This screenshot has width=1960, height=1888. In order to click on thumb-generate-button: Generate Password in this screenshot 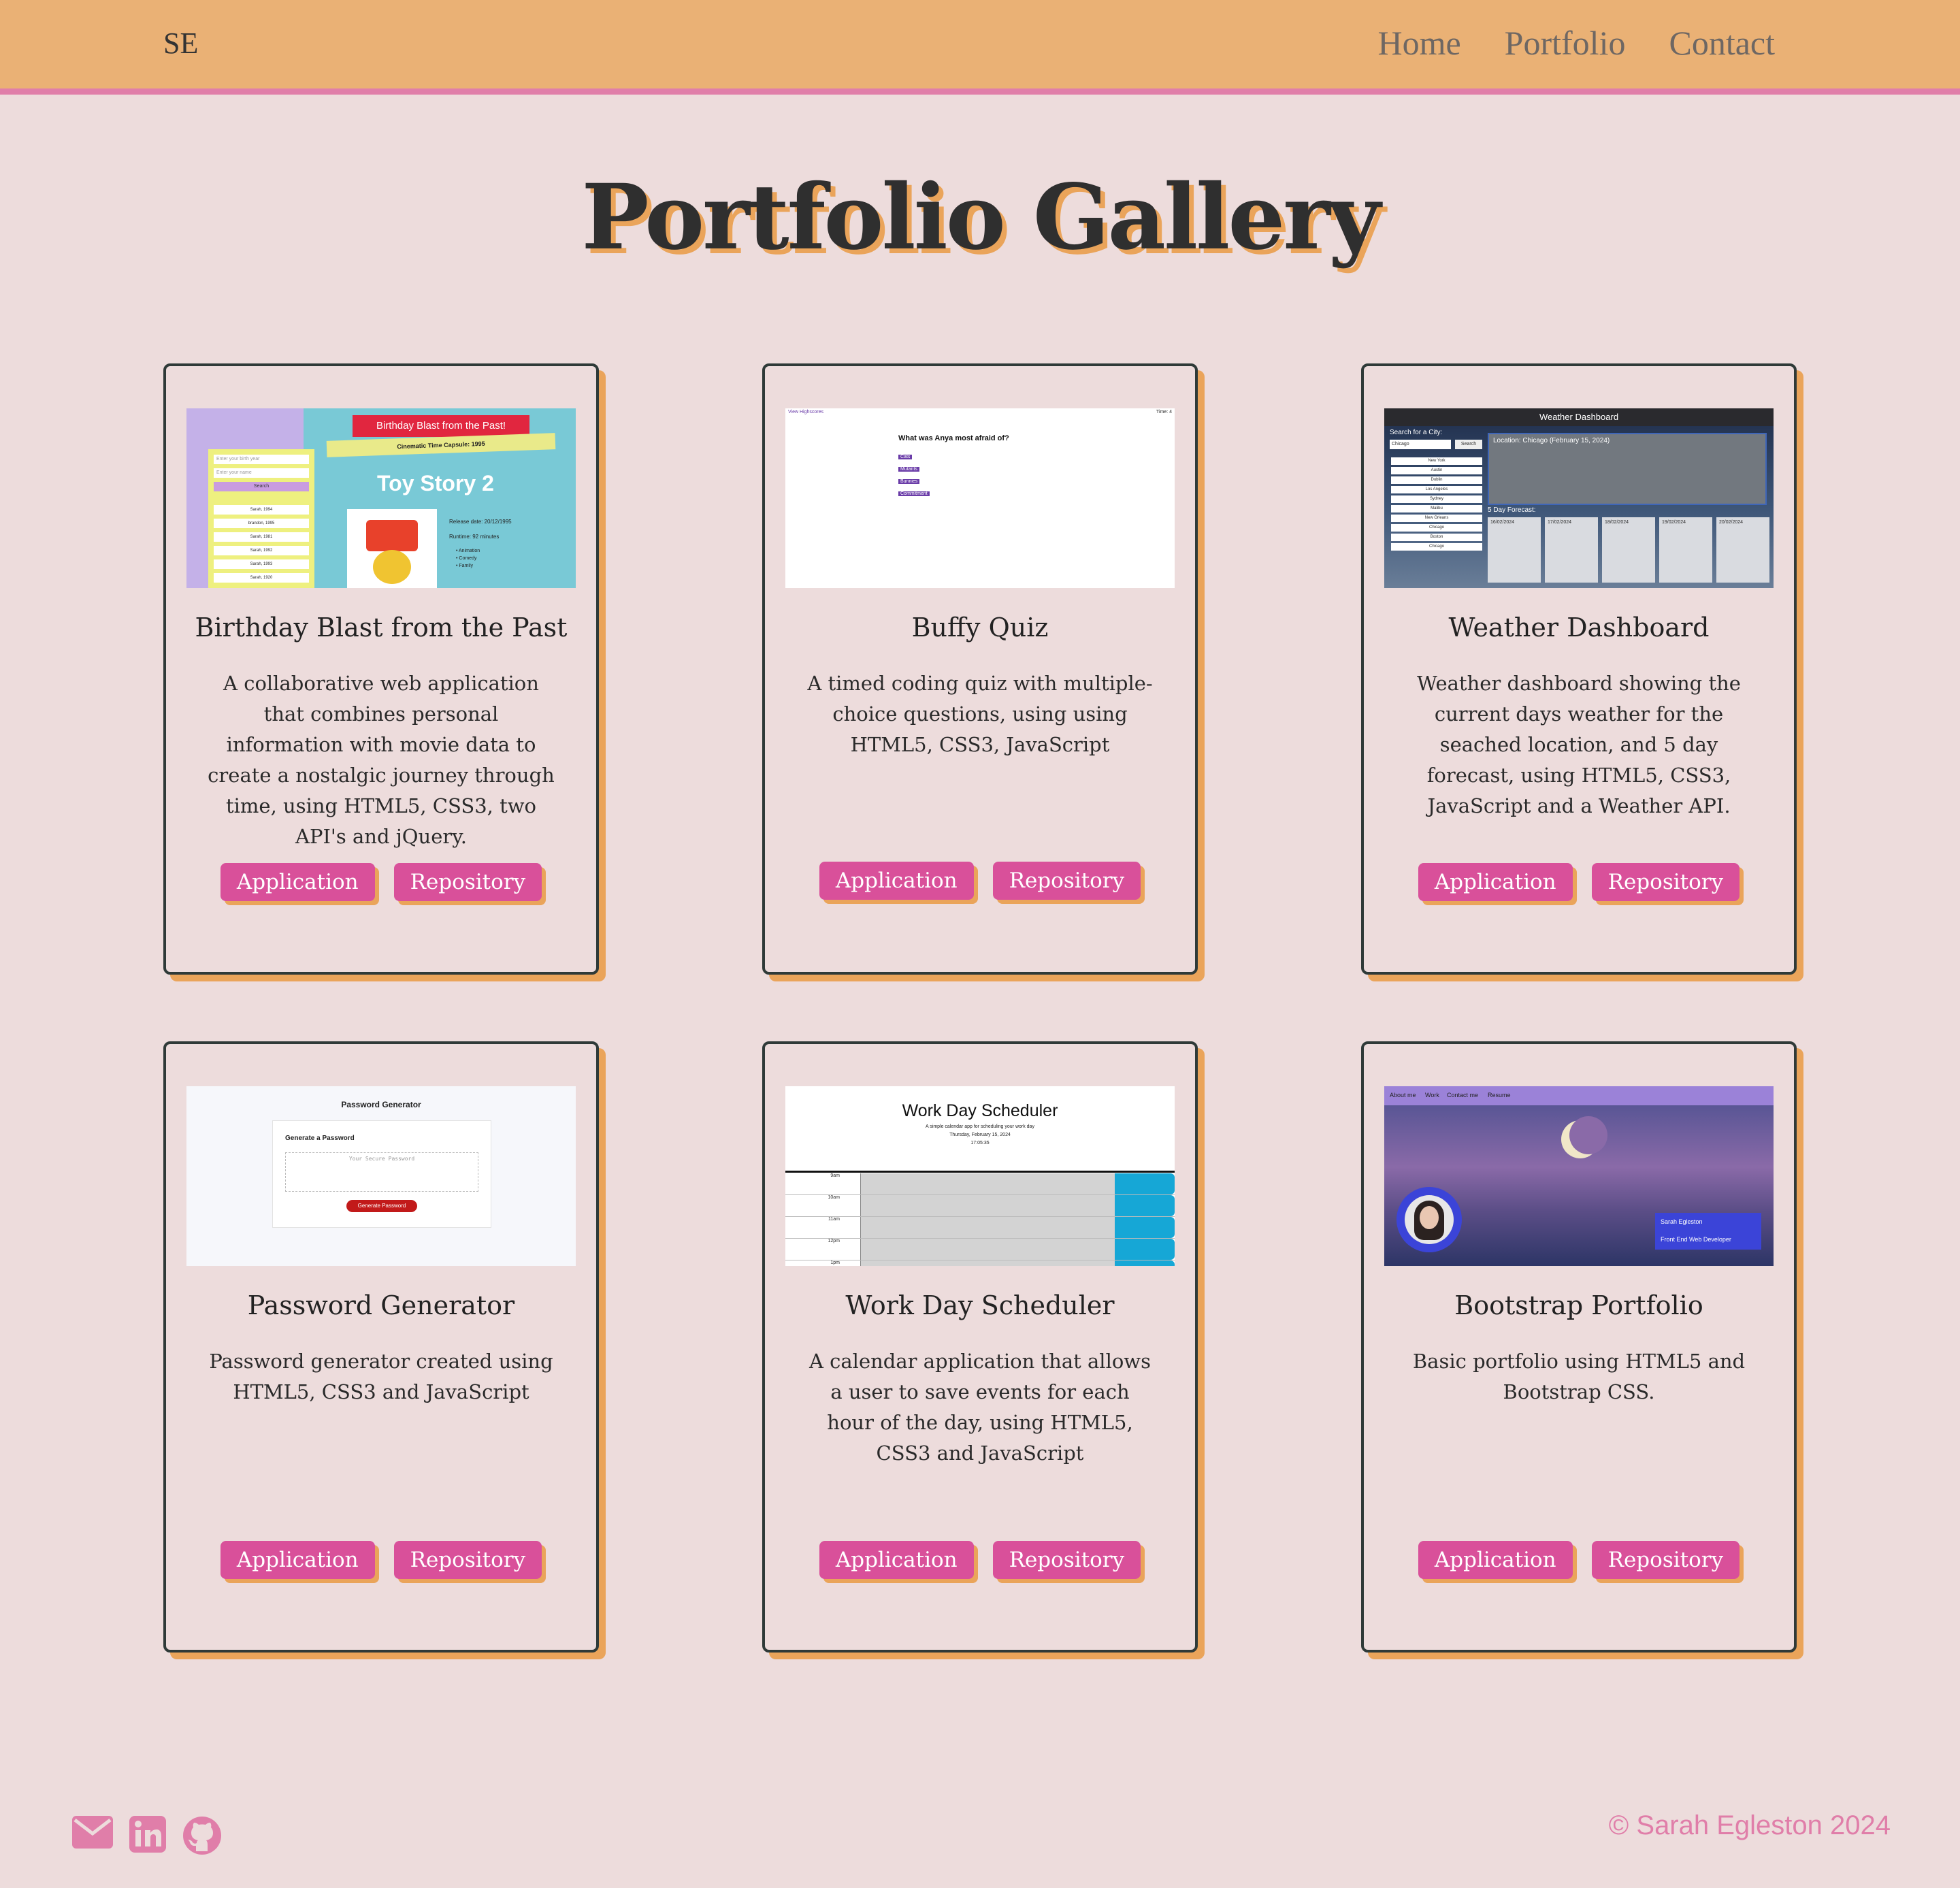, I will do `click(381, 1206)`.